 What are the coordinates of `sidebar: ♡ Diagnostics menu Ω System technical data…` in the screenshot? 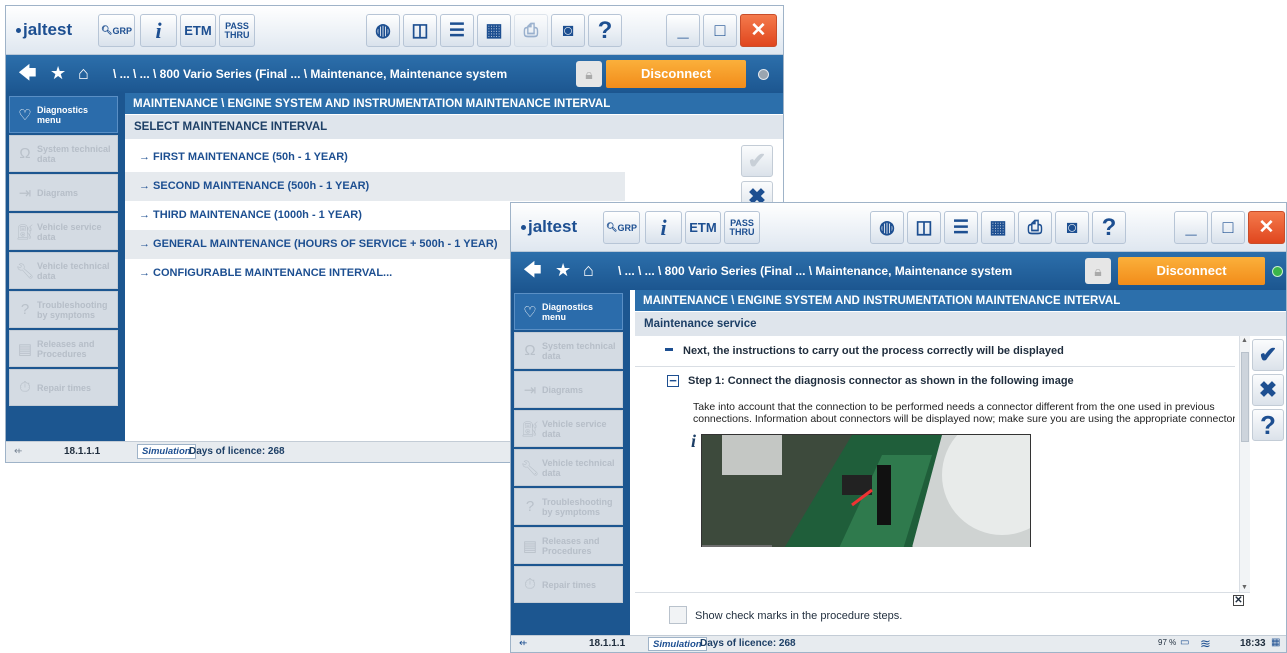 It's located at (65, 267).